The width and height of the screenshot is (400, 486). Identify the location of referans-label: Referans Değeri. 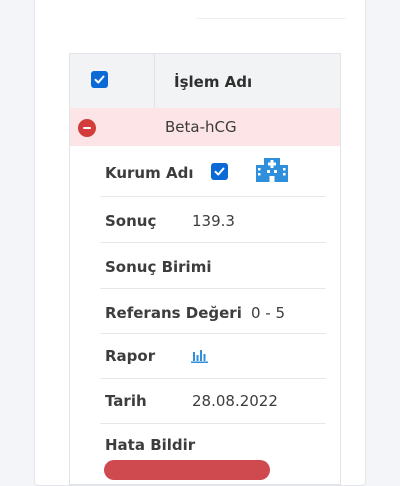
(173, 313).